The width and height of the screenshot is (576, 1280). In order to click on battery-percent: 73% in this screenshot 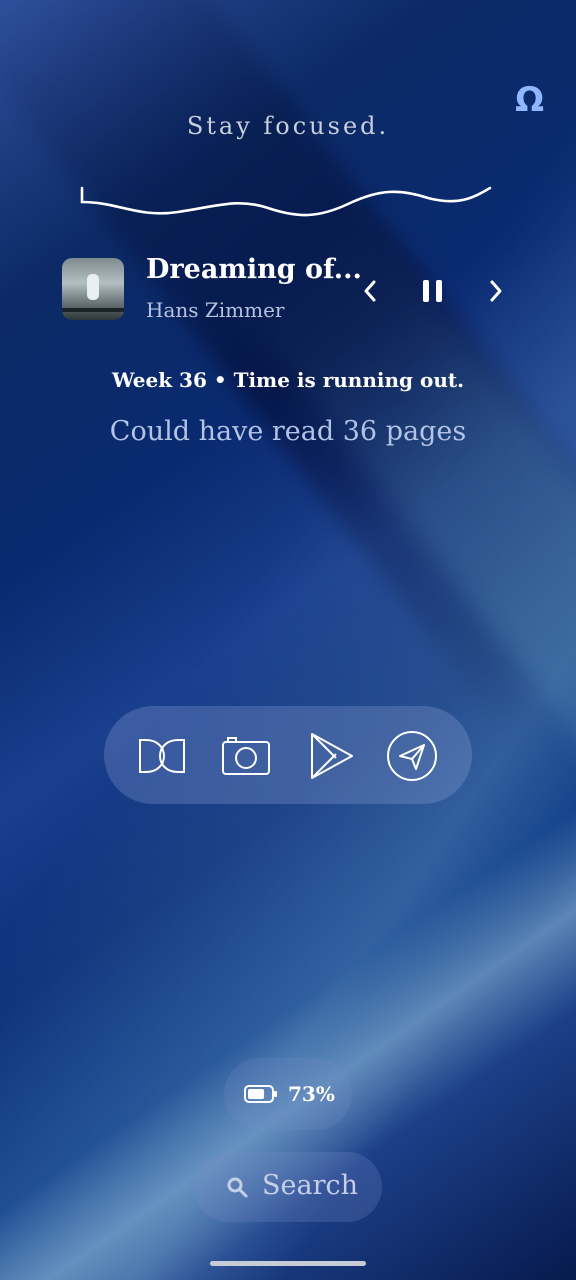, I will do `click(311, 1094)`.